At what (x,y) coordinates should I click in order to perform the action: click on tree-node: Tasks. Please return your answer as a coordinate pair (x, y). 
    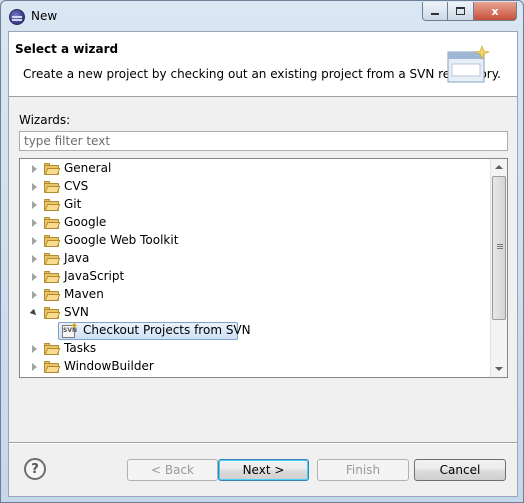
    Looking at the image, I should click on (255, 349).